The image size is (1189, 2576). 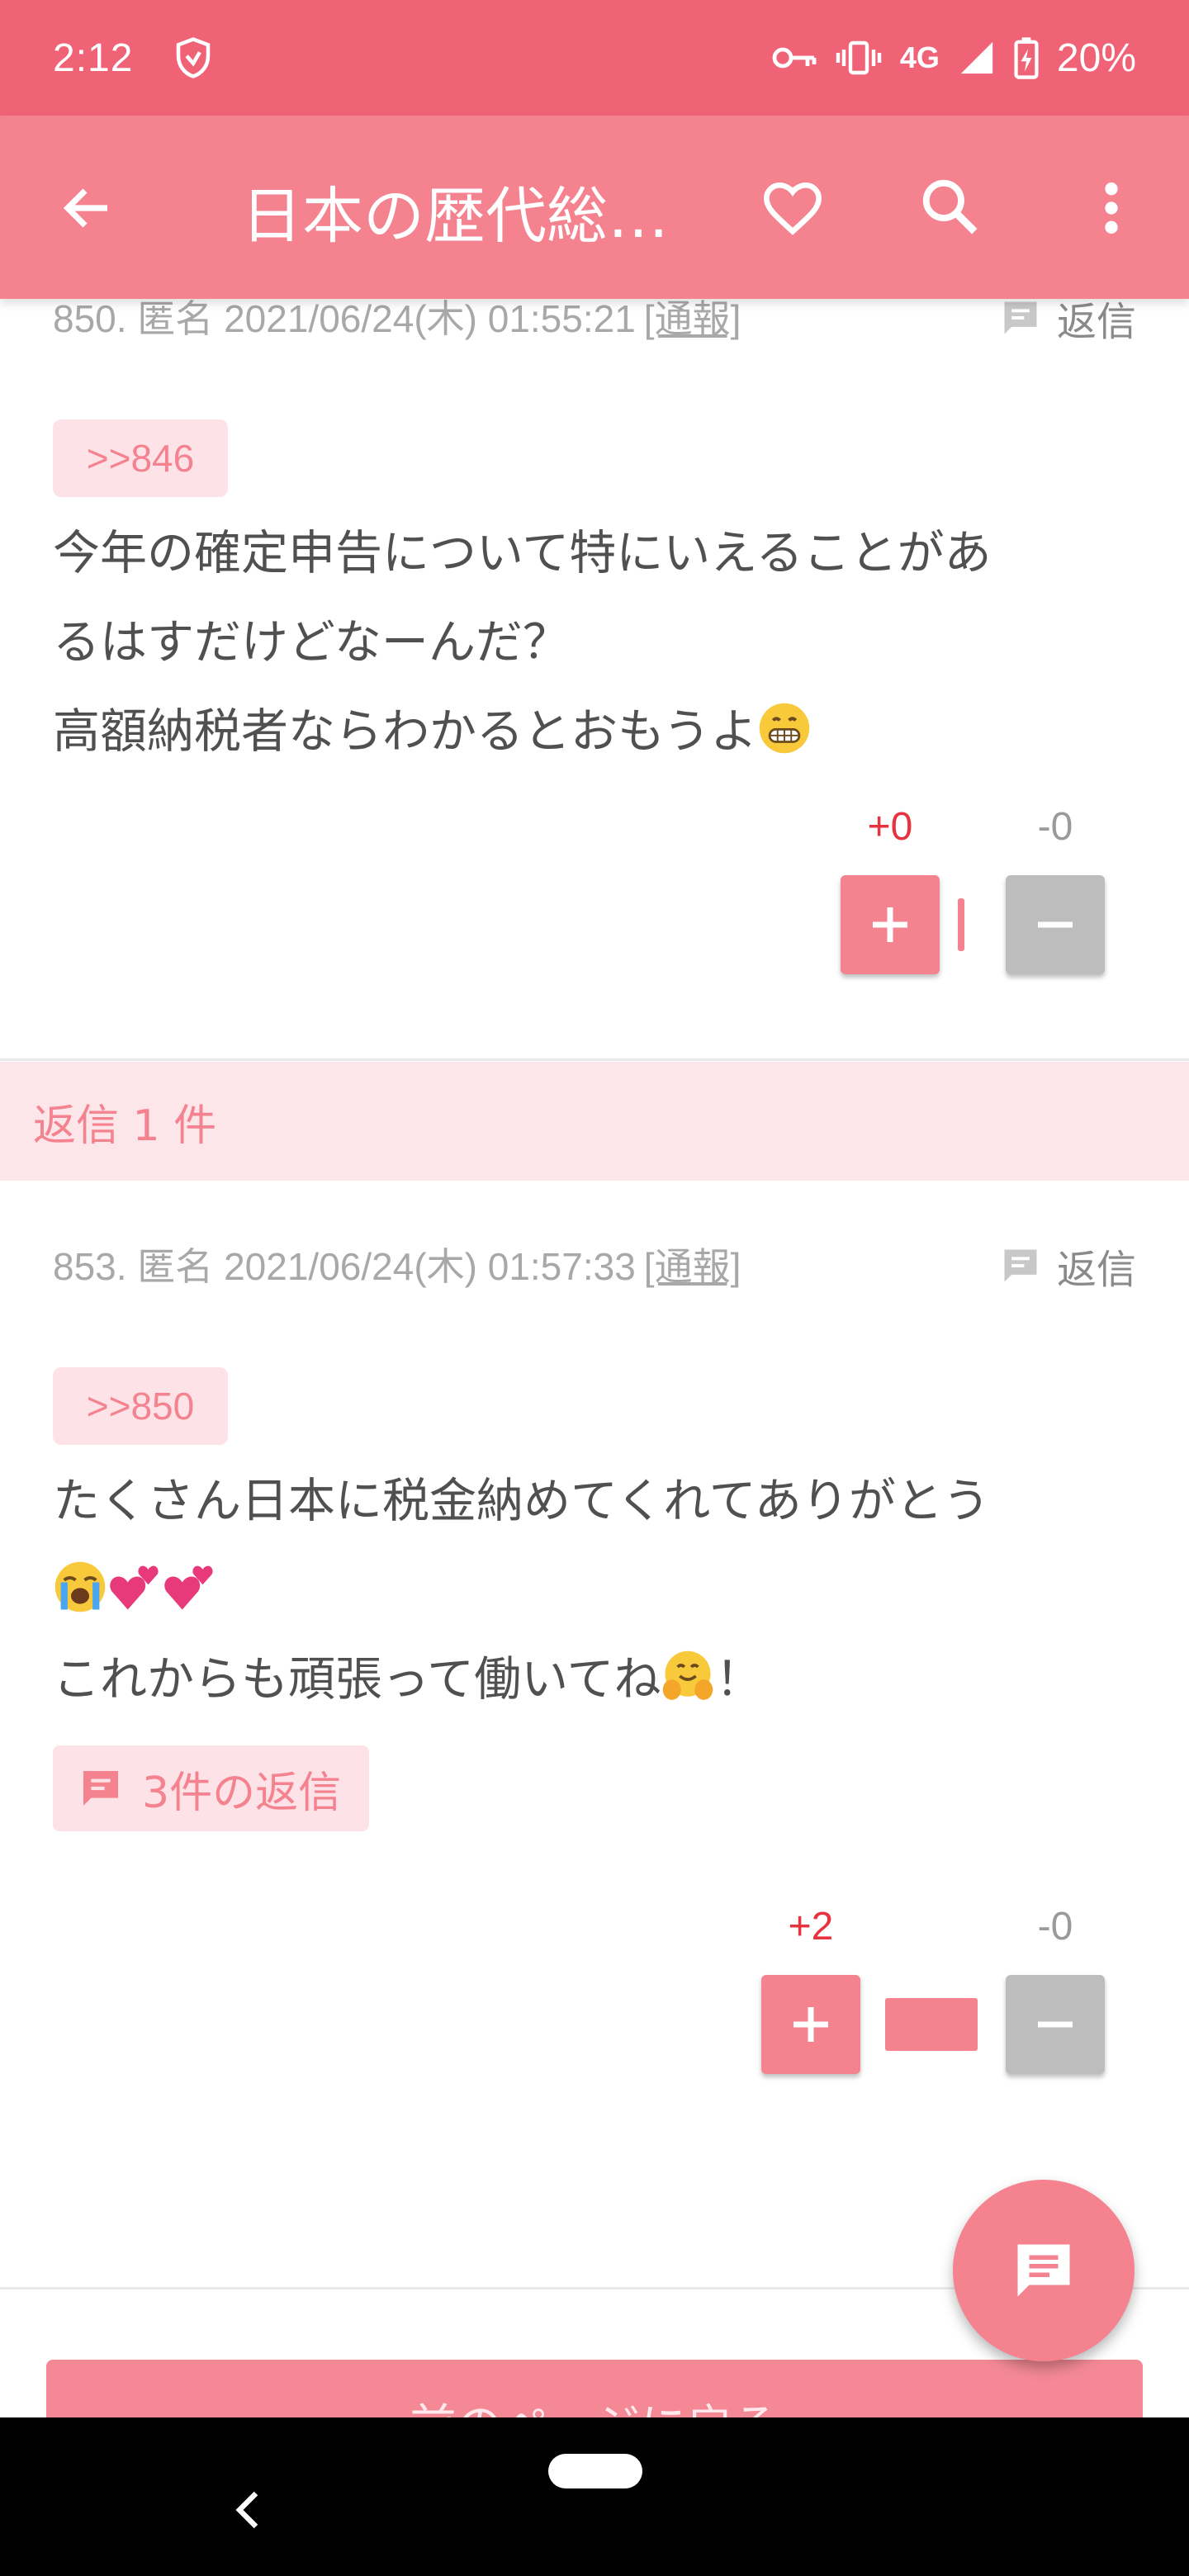 I want to click on grinning-face-emoji-icon, so click(x=785, y=728).